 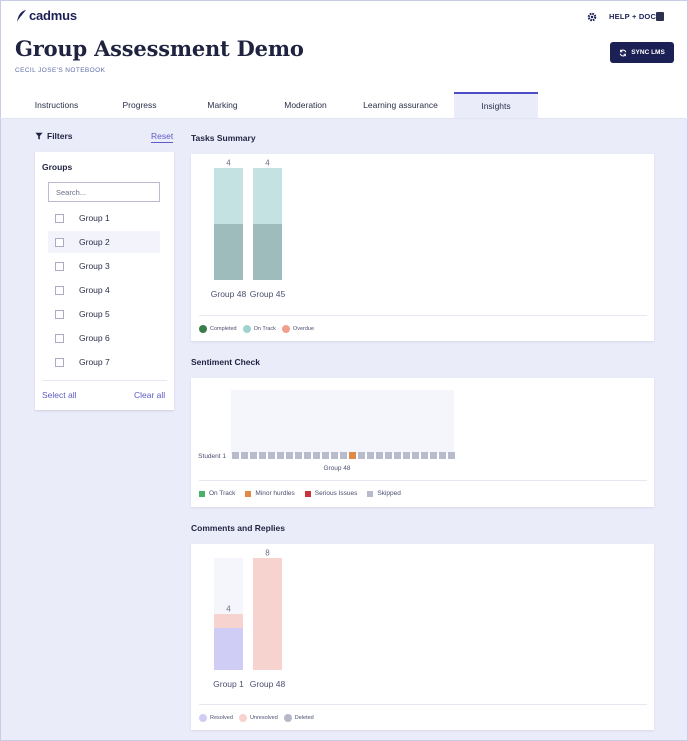 I want to click on legend-deleted: Deleted, so click(x=298, y=718).